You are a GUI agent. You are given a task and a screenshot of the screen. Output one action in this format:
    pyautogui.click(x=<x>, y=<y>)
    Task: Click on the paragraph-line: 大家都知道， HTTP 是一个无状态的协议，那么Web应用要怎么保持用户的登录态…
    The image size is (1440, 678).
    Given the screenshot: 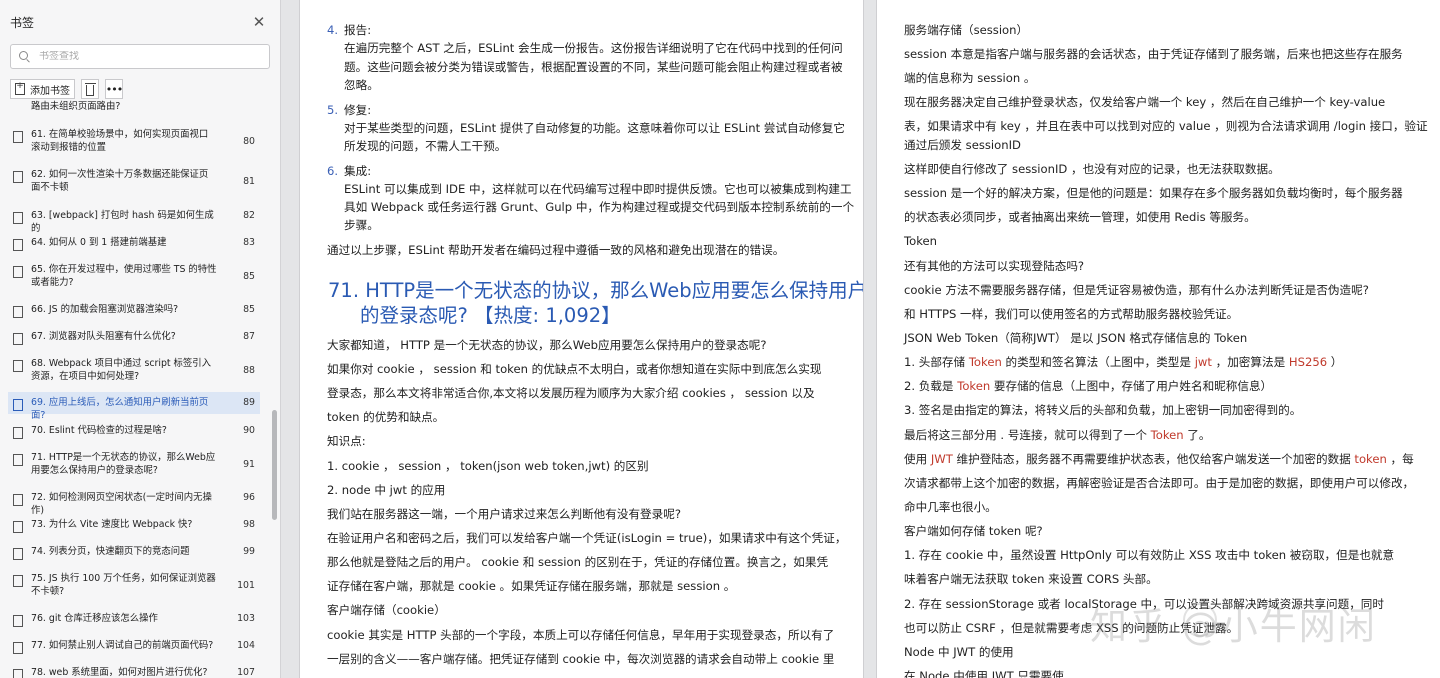 What is the action you would take?
    pyautogui.click(x=547, y=345)
    